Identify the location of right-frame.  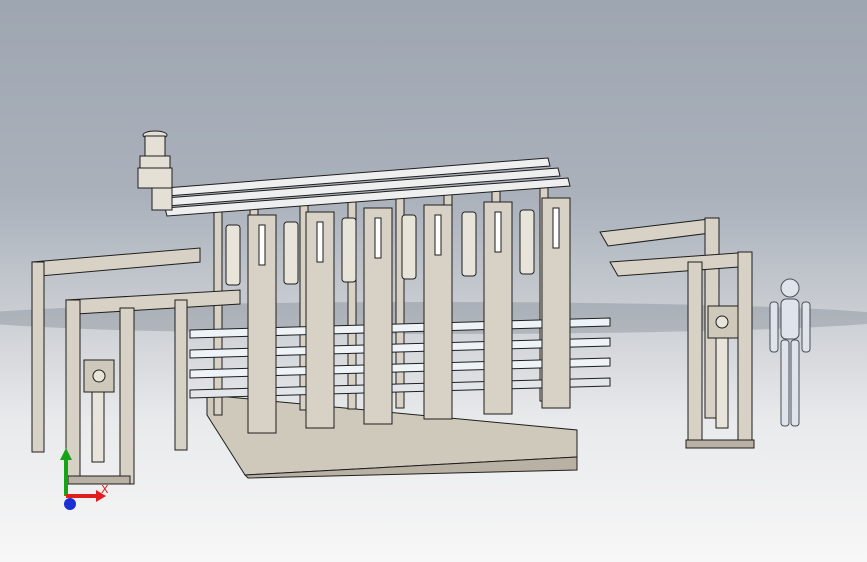
(677, 333).